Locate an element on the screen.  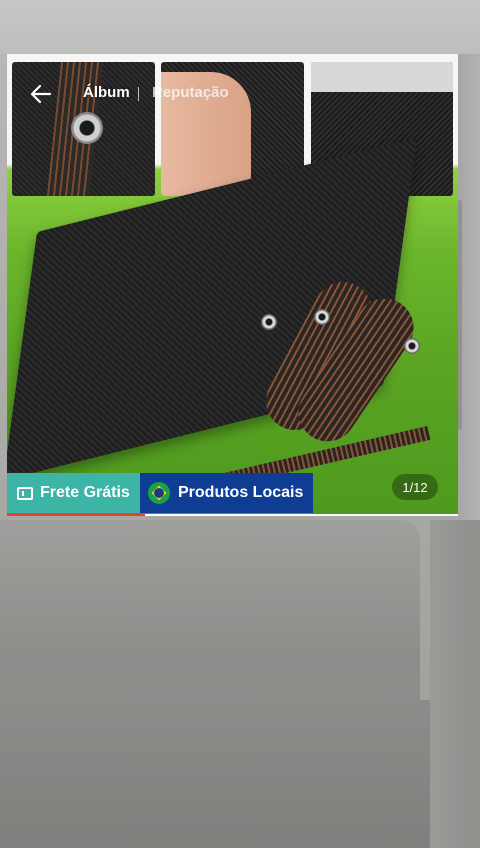
brazil-flag-icon is located at coordinates (159, 493).